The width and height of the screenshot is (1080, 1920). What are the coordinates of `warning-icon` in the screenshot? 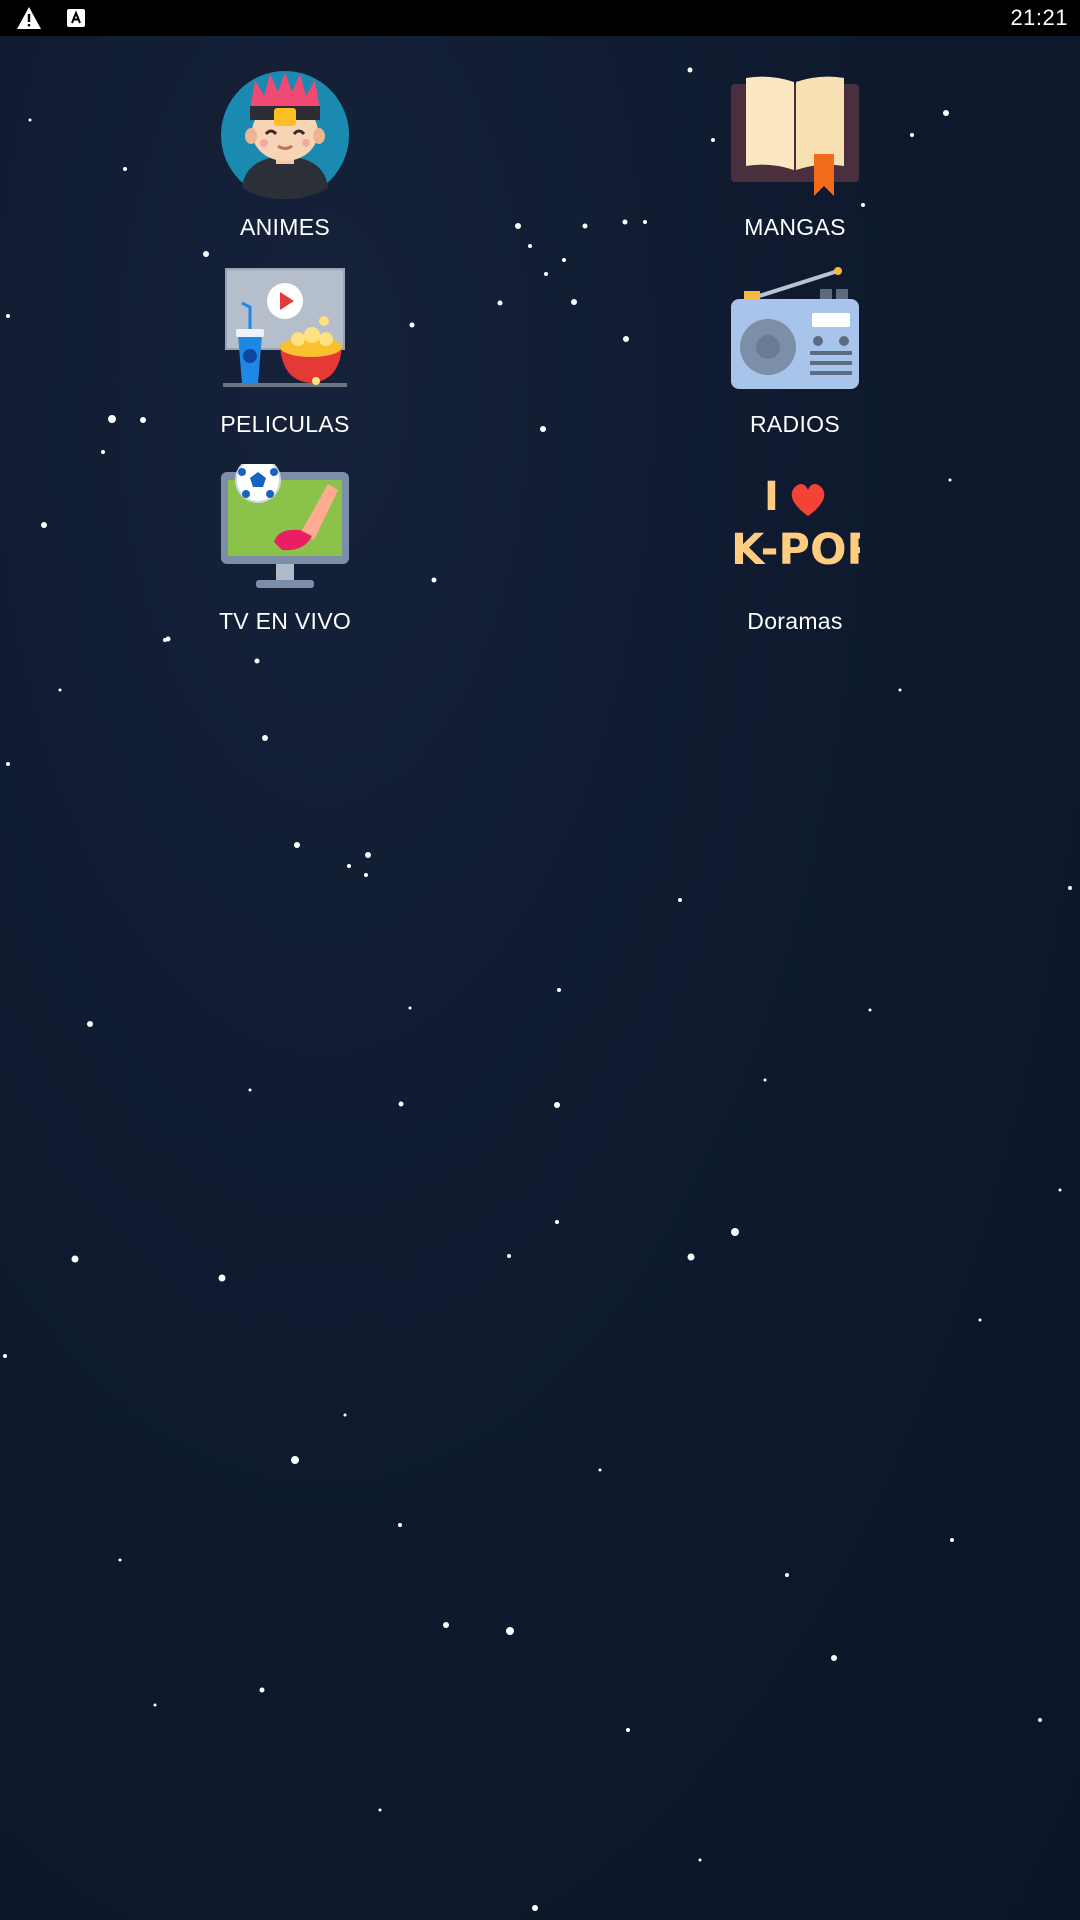 It's located at (29, 18).